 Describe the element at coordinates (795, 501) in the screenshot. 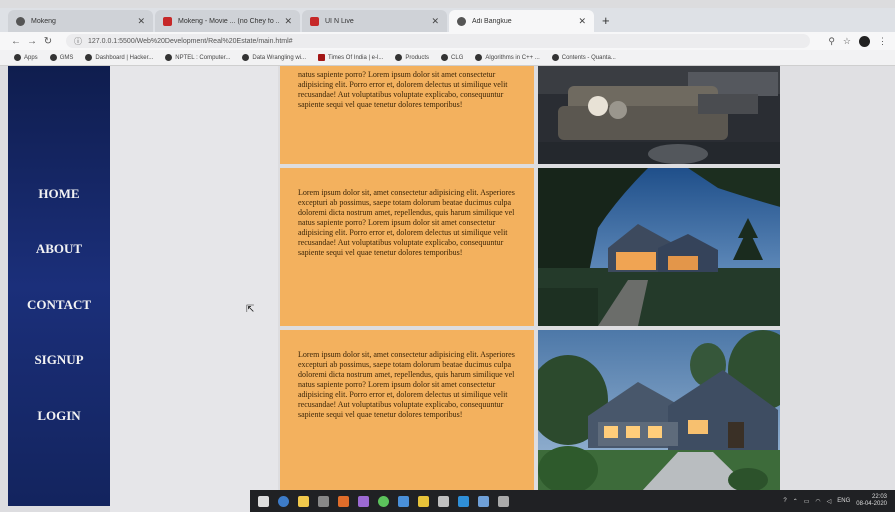

I see `chevron-up-icon: ⌃` at that location.